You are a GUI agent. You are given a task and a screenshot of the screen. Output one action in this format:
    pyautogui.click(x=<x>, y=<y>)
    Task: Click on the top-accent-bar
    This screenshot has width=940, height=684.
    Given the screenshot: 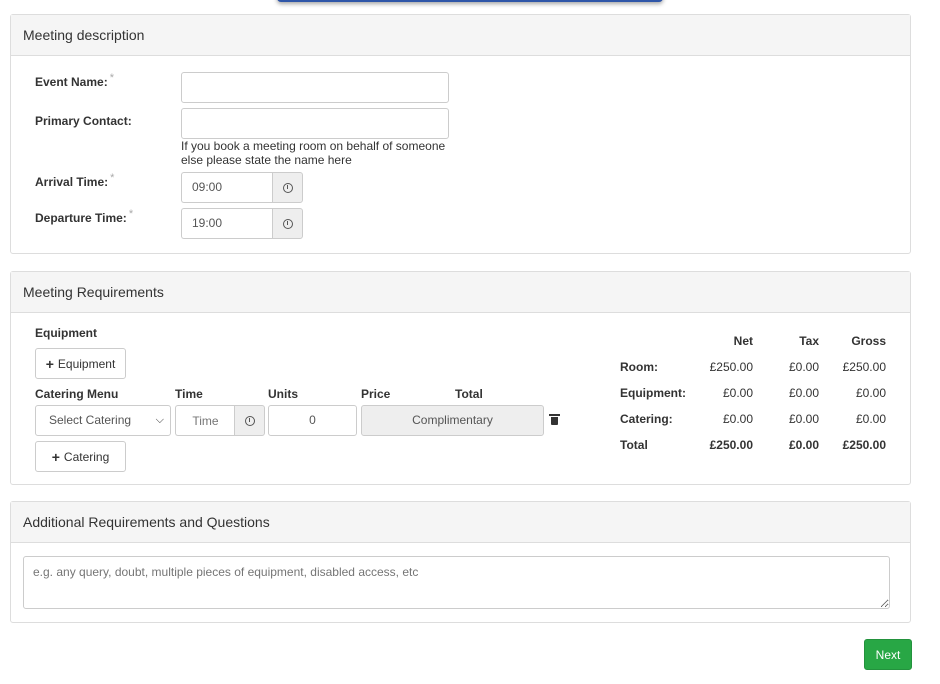 What is the action you would take?
    pyautogui.click(x=470, y=1)
    